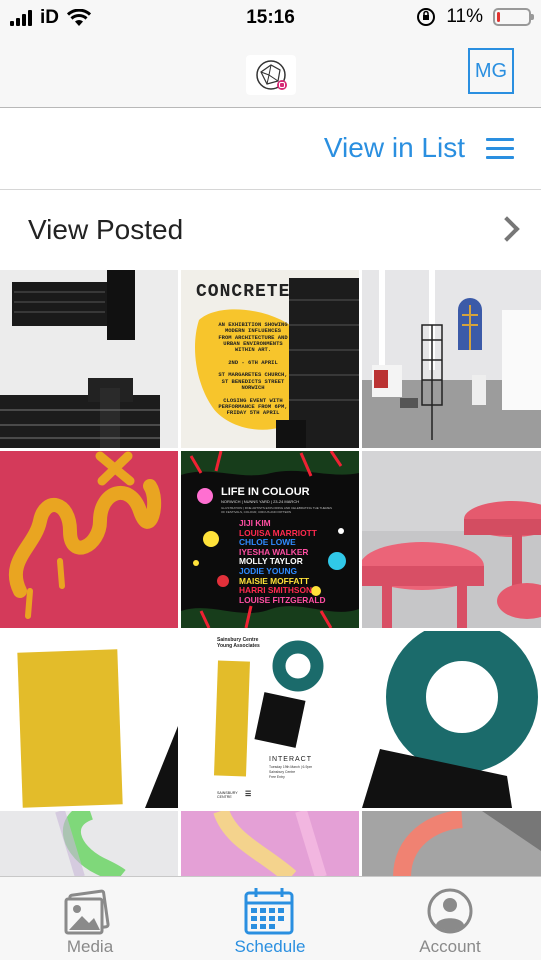 Image resolution: width=541 pixels, height=961 pixels. Describe the element at coordinates (426, 17) in the screenshot. I see `orientation-lock-icon` at that location.